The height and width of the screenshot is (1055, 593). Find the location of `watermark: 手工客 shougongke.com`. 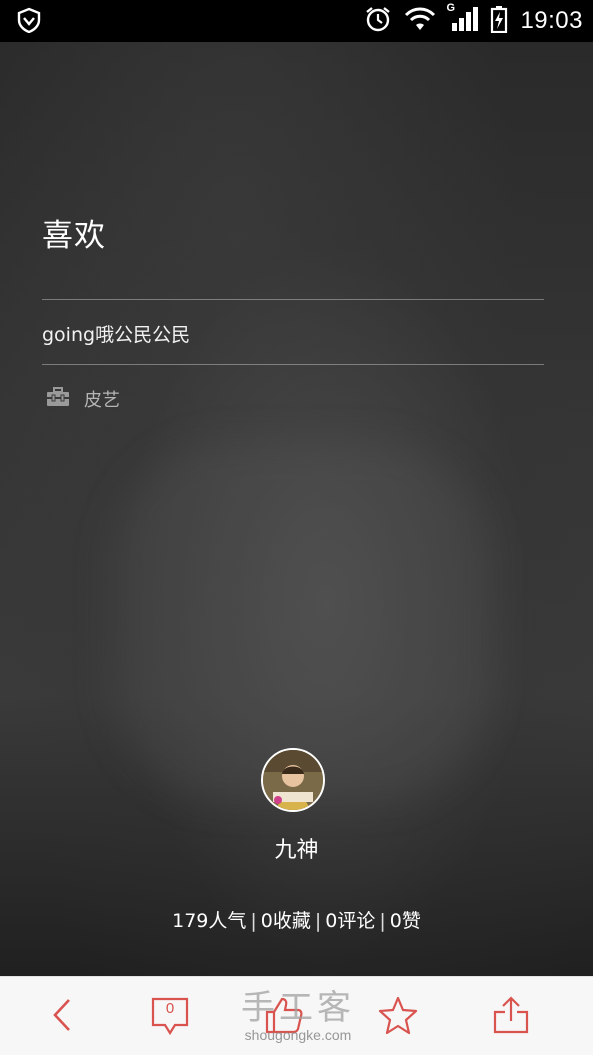

watermark: 手工客 shougongke.com is located at coordinates (298, 1015).